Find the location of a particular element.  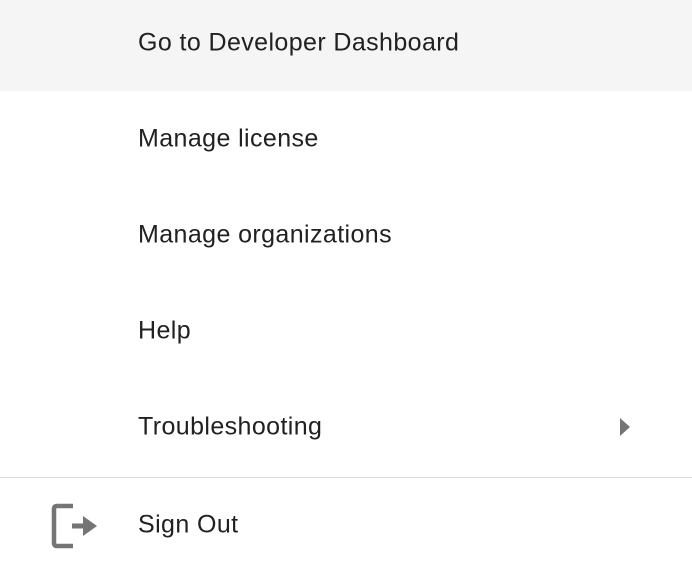

caret-right-icon is located at coordinates (625, 427).